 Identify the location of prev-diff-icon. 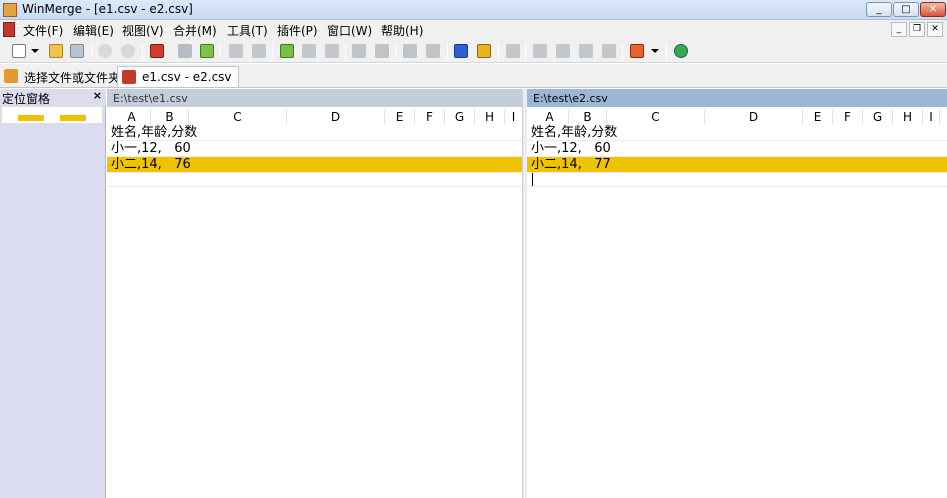
(207, 51).